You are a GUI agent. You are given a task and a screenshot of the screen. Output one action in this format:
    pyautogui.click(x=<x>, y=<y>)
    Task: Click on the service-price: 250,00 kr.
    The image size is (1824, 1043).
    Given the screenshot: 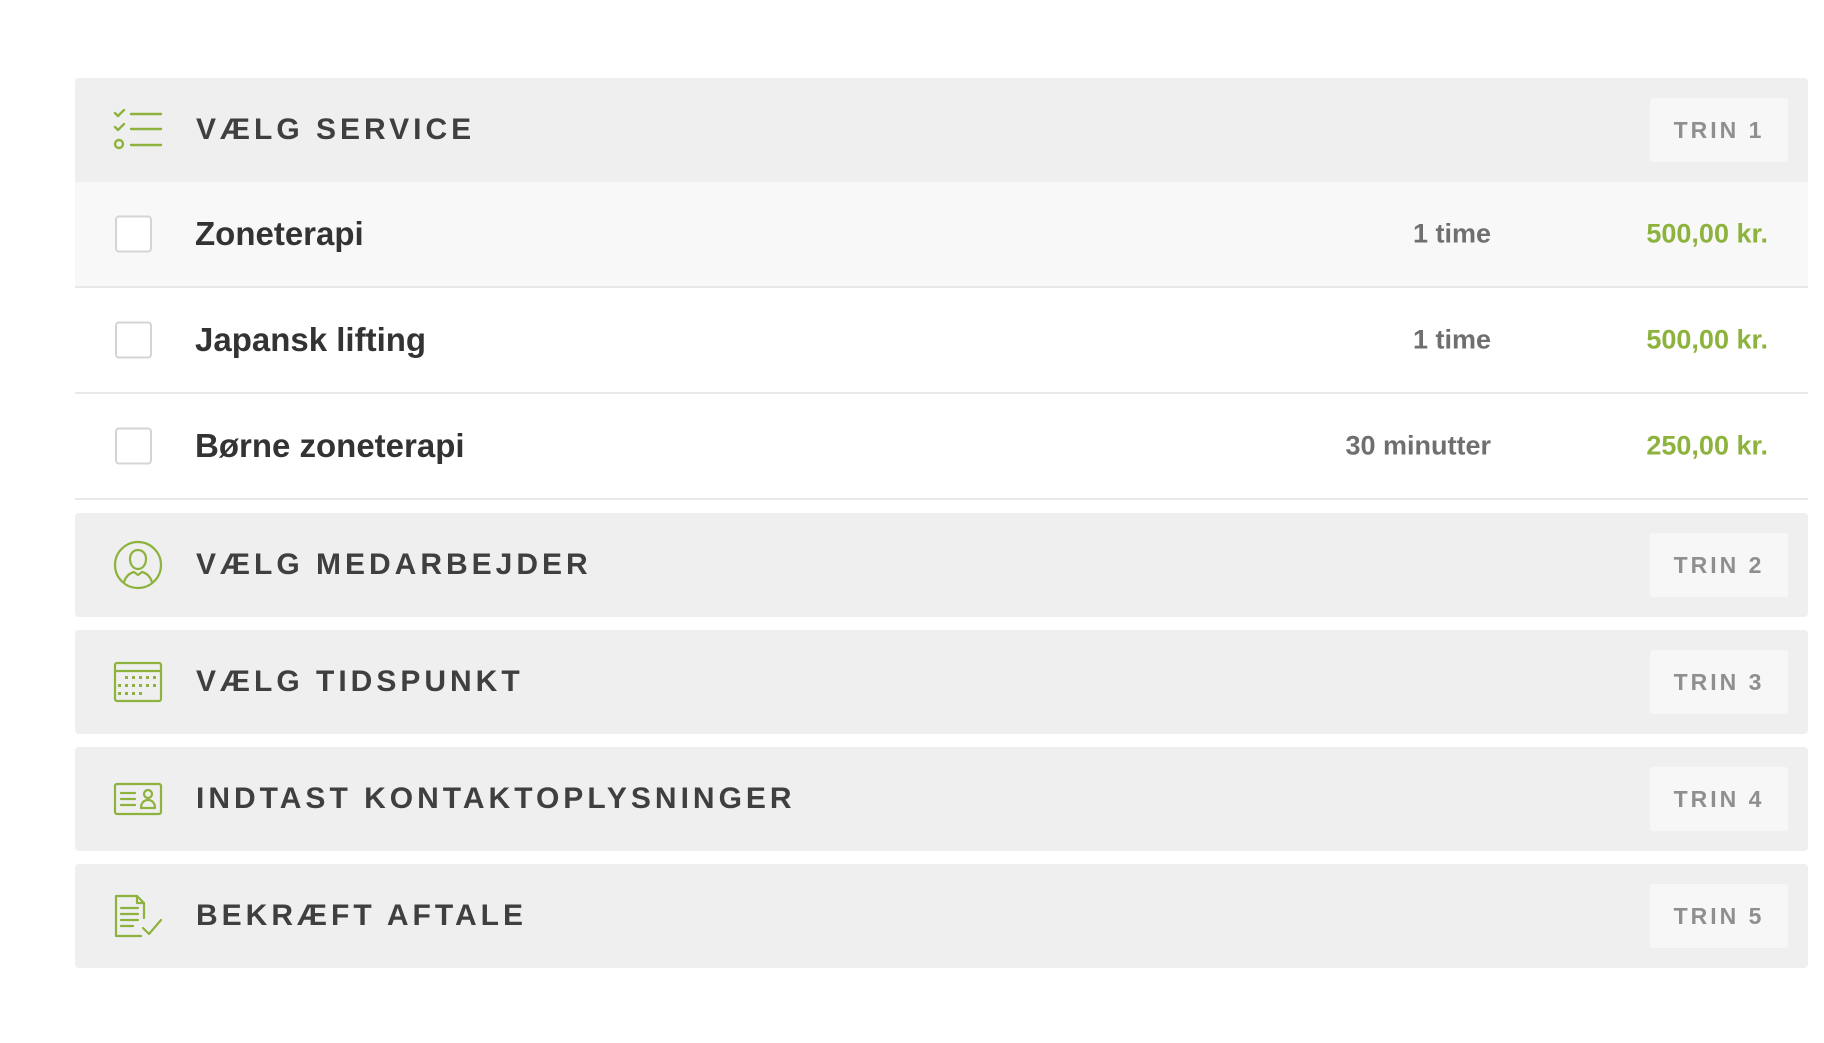 What is the action you would take?
    pyautogui.click(x=1707, y=445)
    